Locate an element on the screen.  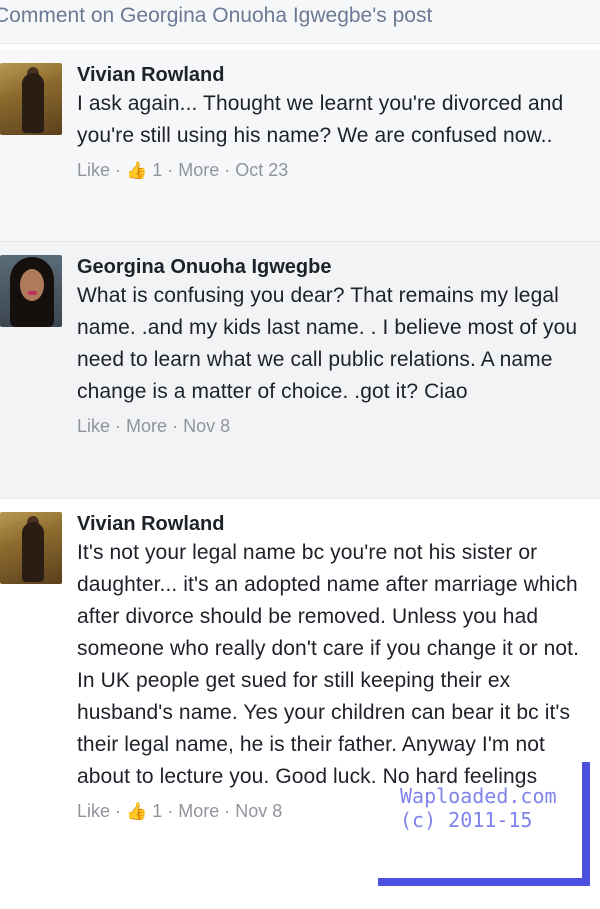
comment-meta: Like · More · Nov 8 is located at coordinates (335, 426).